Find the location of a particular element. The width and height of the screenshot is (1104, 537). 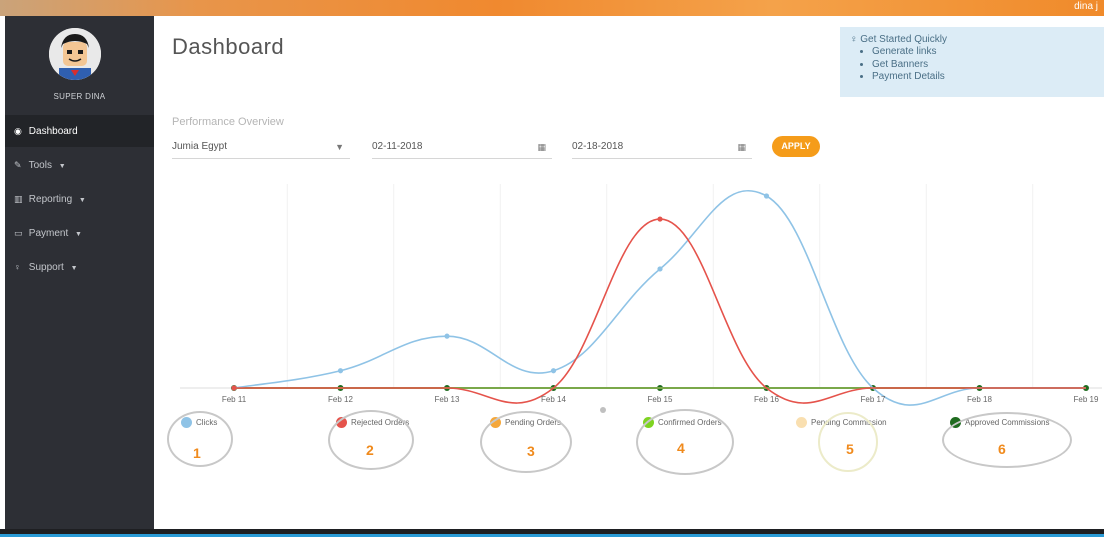

get-banners-link: Get Banners is located at coordinates (983, 65).